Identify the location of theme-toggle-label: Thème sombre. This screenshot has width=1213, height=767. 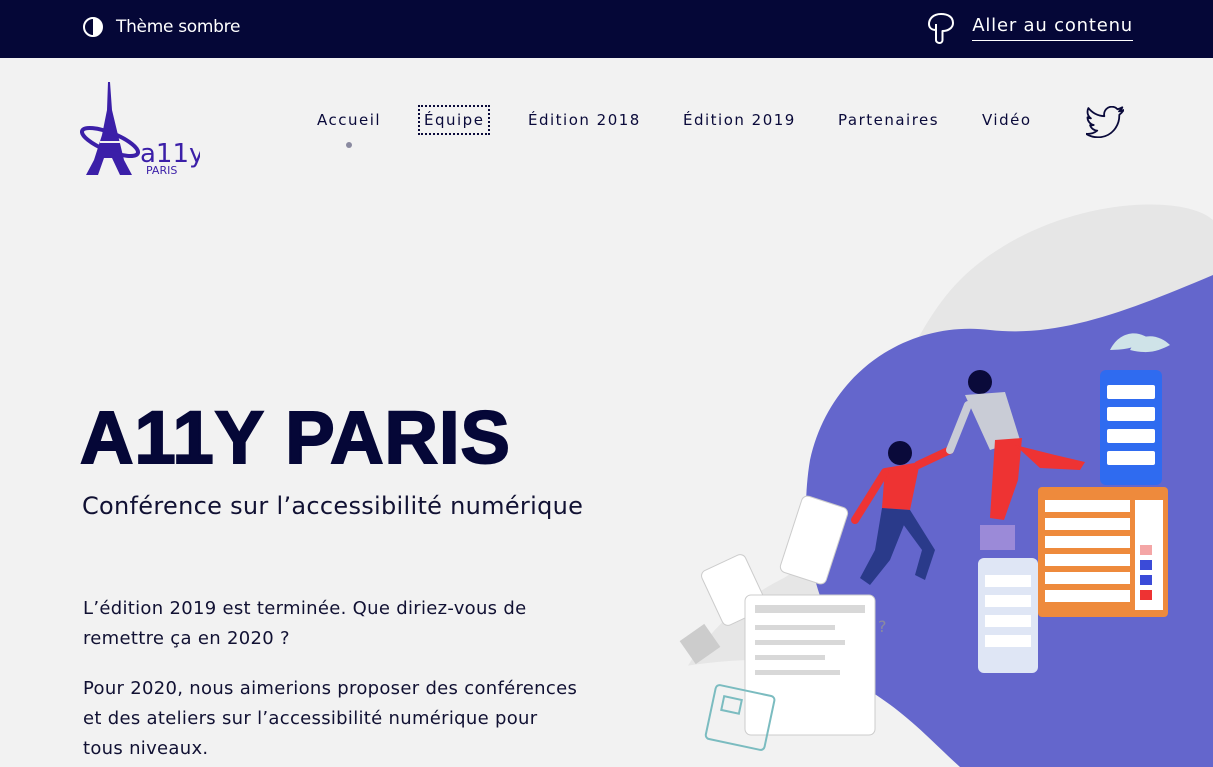
(178, 27).